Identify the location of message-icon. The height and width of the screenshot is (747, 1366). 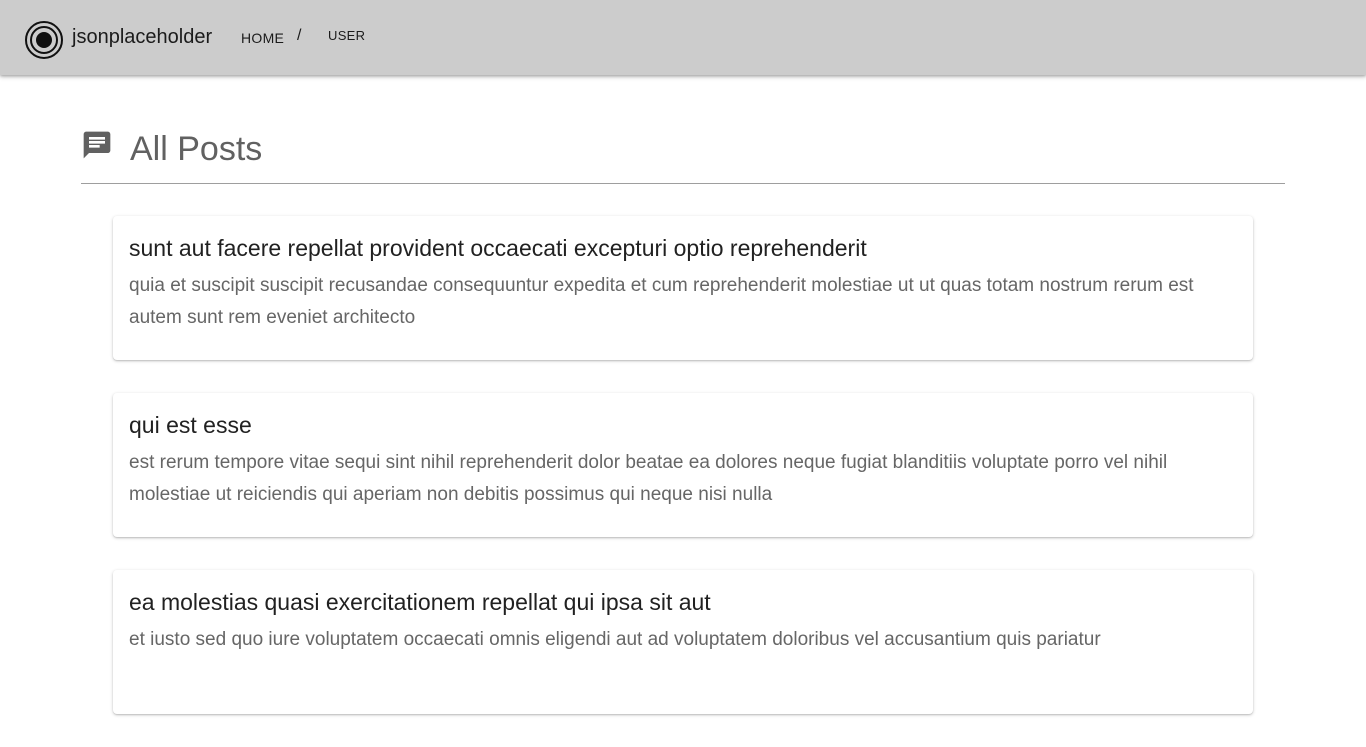
(97, 145).